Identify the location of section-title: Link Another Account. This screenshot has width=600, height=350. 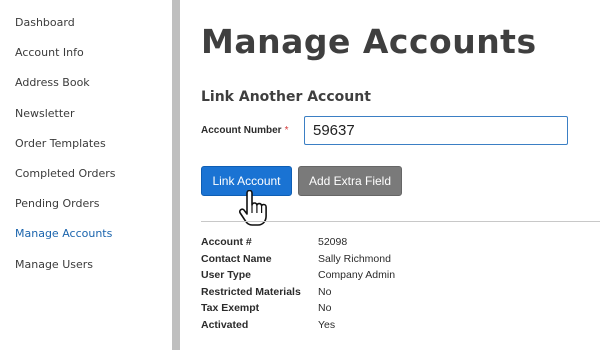
(286, 97).